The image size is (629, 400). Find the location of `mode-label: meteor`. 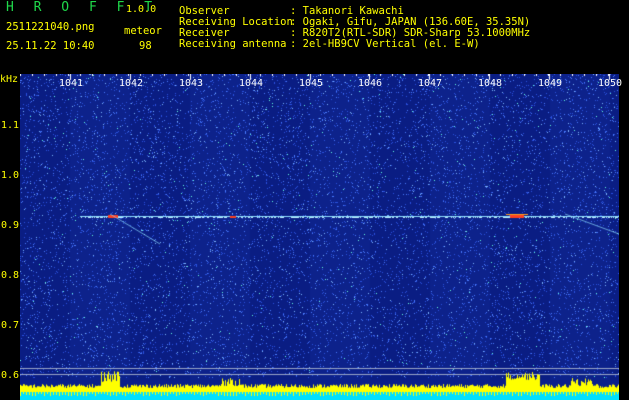

mode-label: meteor is located at coordinates (143, 31).